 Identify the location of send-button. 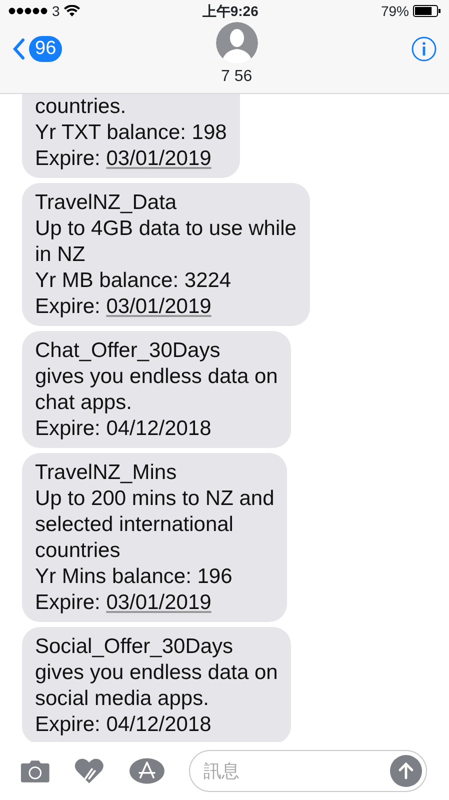
(406, 771).